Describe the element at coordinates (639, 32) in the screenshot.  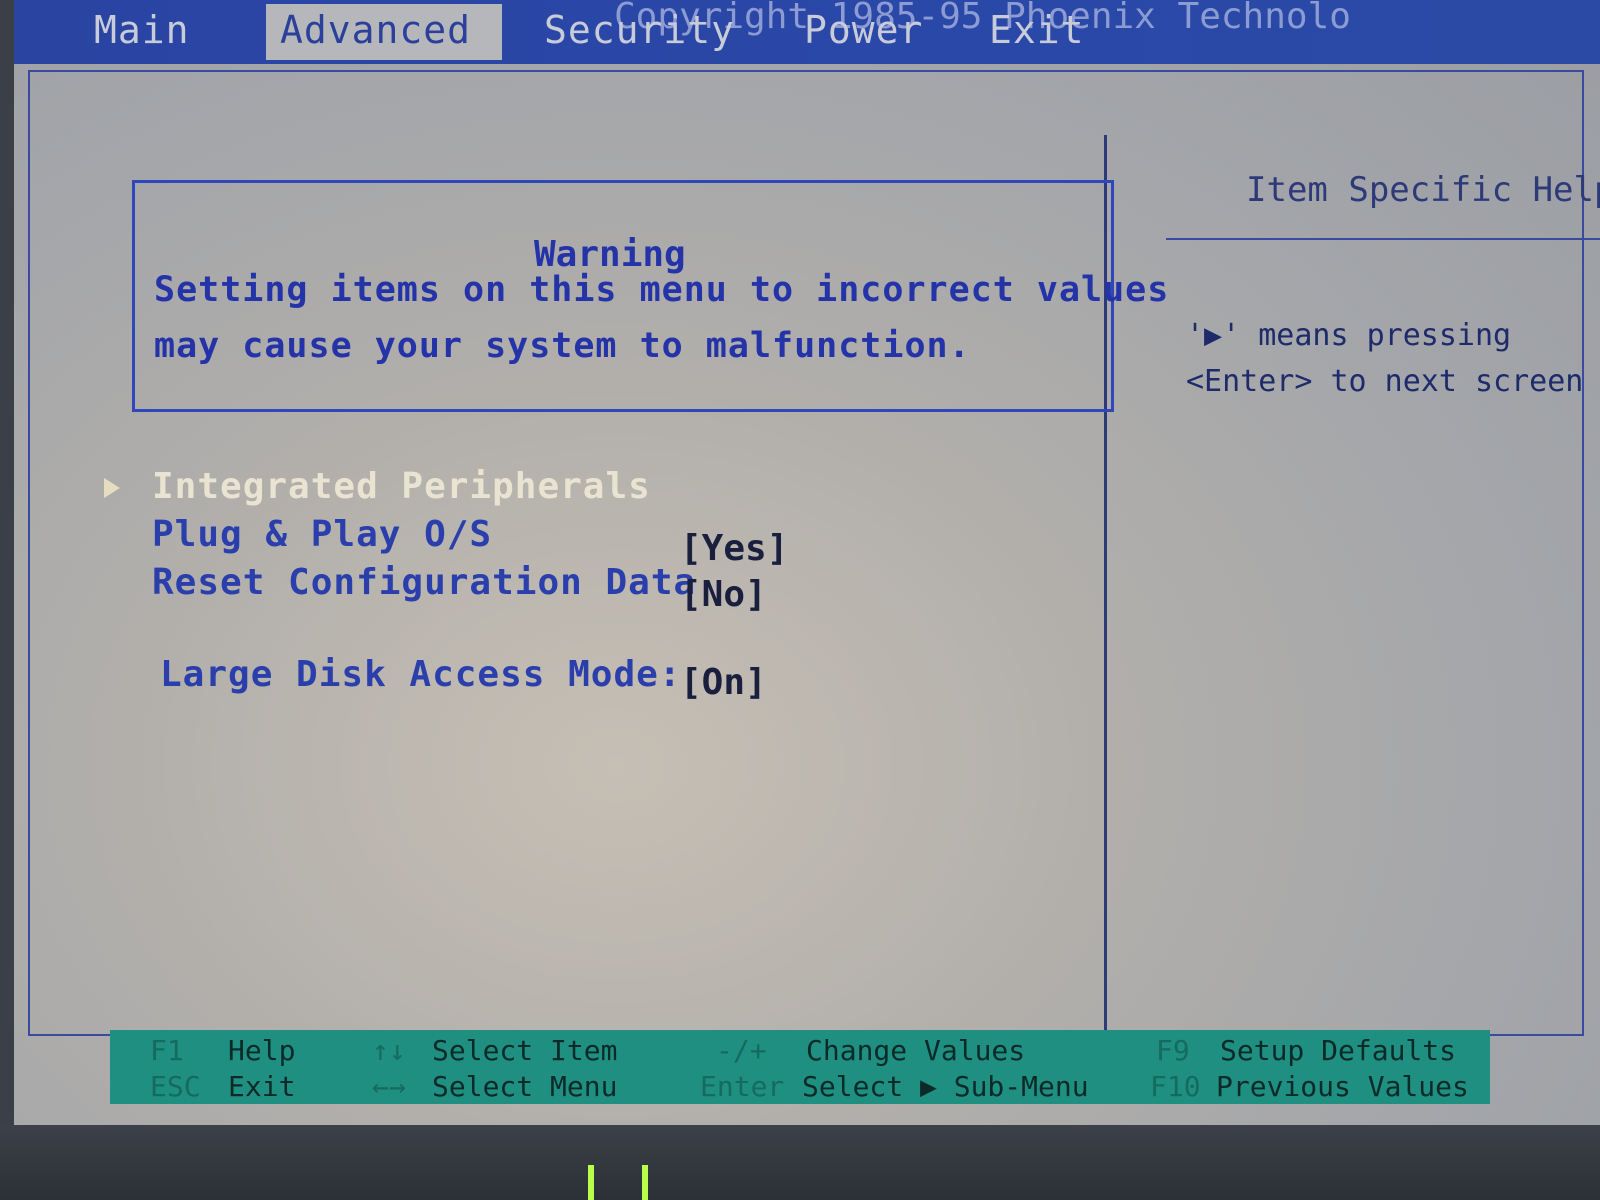
I see `tab-security: Security` at that location.